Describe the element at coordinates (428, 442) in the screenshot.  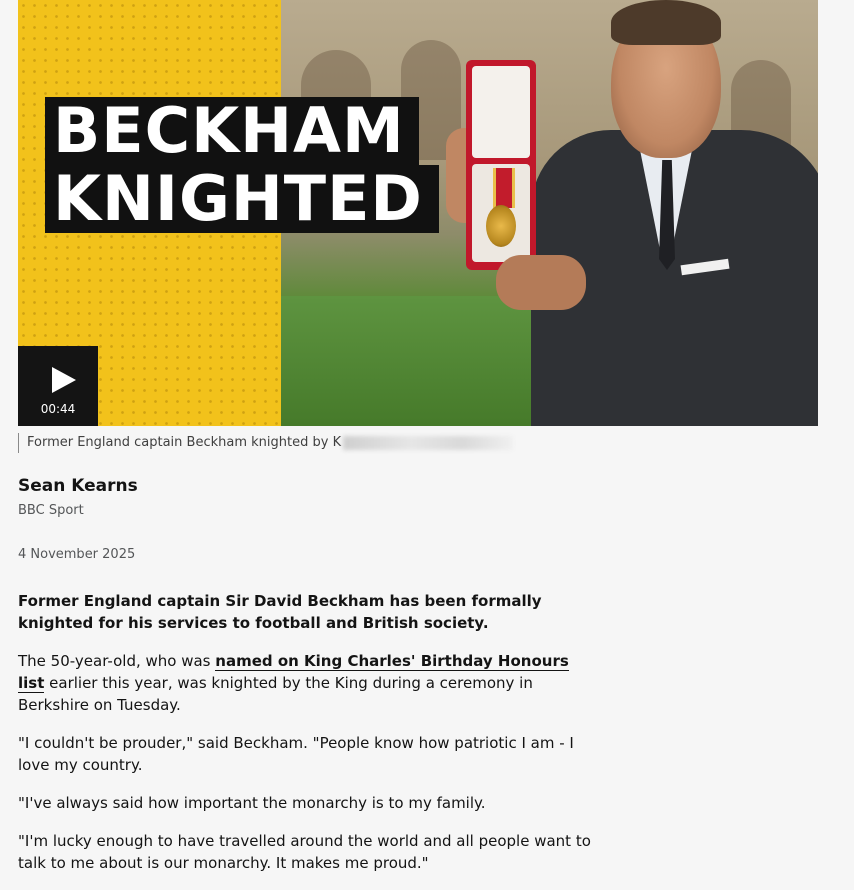
I see `caption-overflow-fade` at that location.